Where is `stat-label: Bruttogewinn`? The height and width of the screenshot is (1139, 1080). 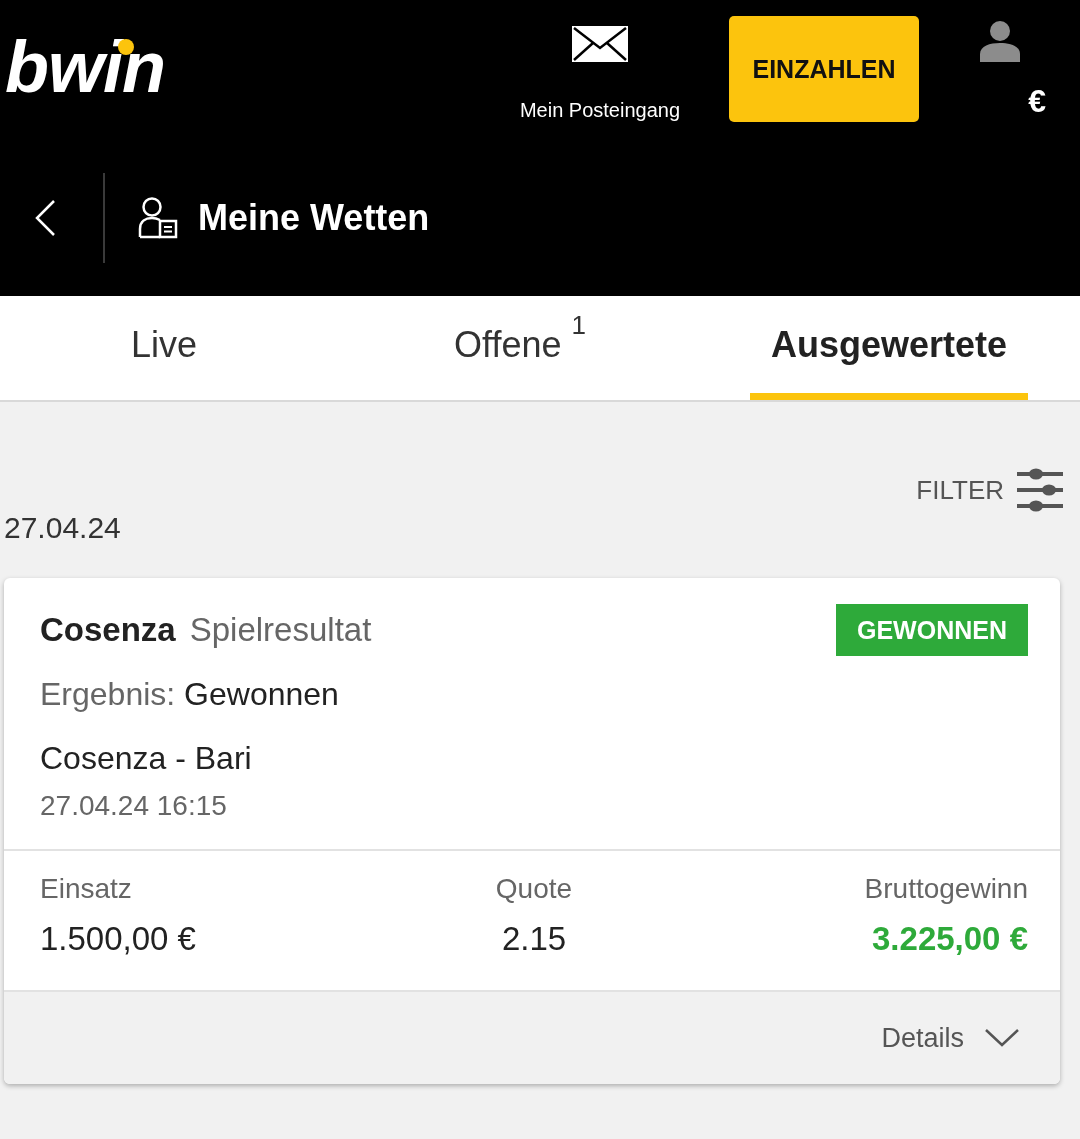 stat-label: Bruttogewinn is located at coordinates (946, 889).